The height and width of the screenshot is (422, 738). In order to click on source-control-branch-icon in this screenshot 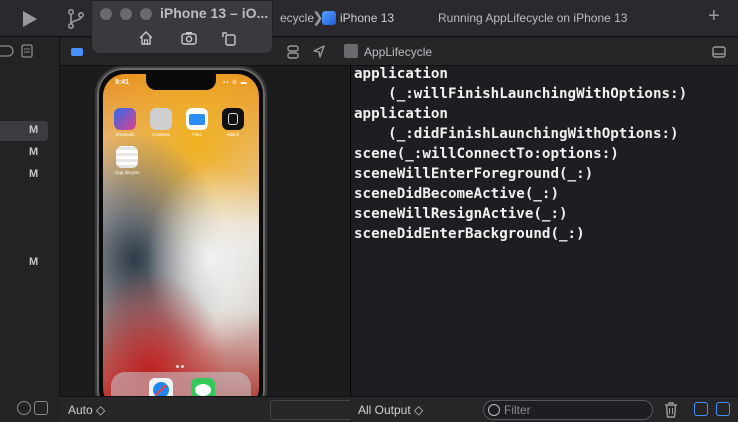, I will do `click(76, 19)`.